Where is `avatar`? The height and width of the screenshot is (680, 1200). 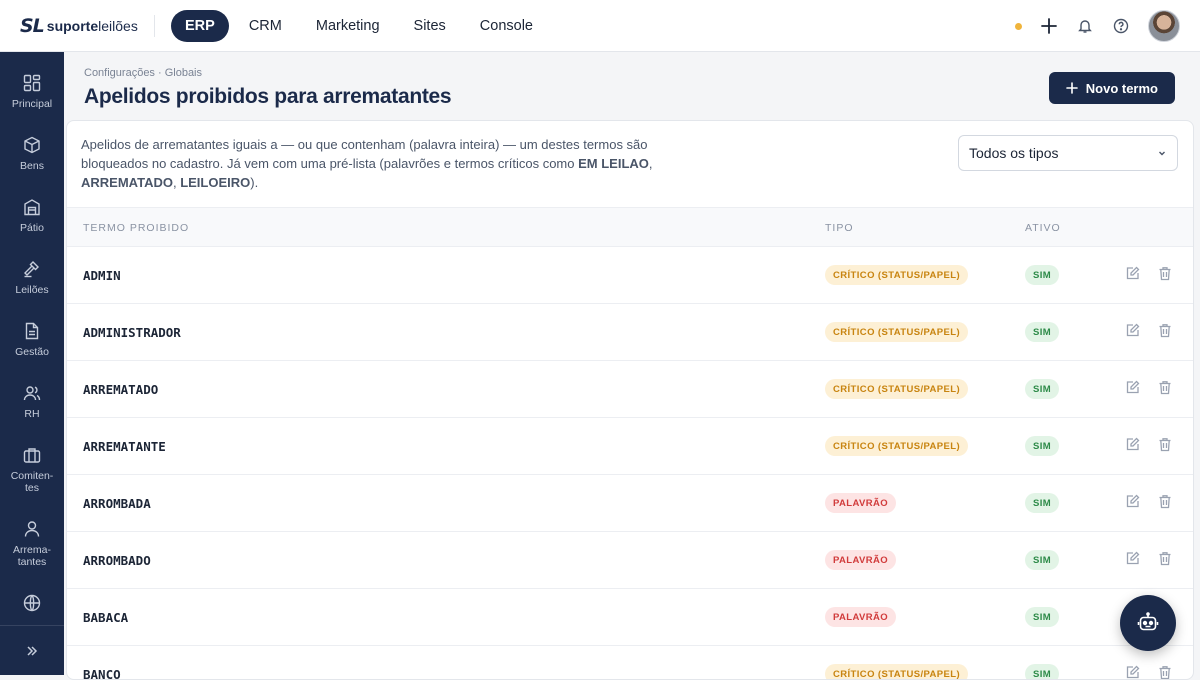 avatar is located at coordinates (1164, 26).